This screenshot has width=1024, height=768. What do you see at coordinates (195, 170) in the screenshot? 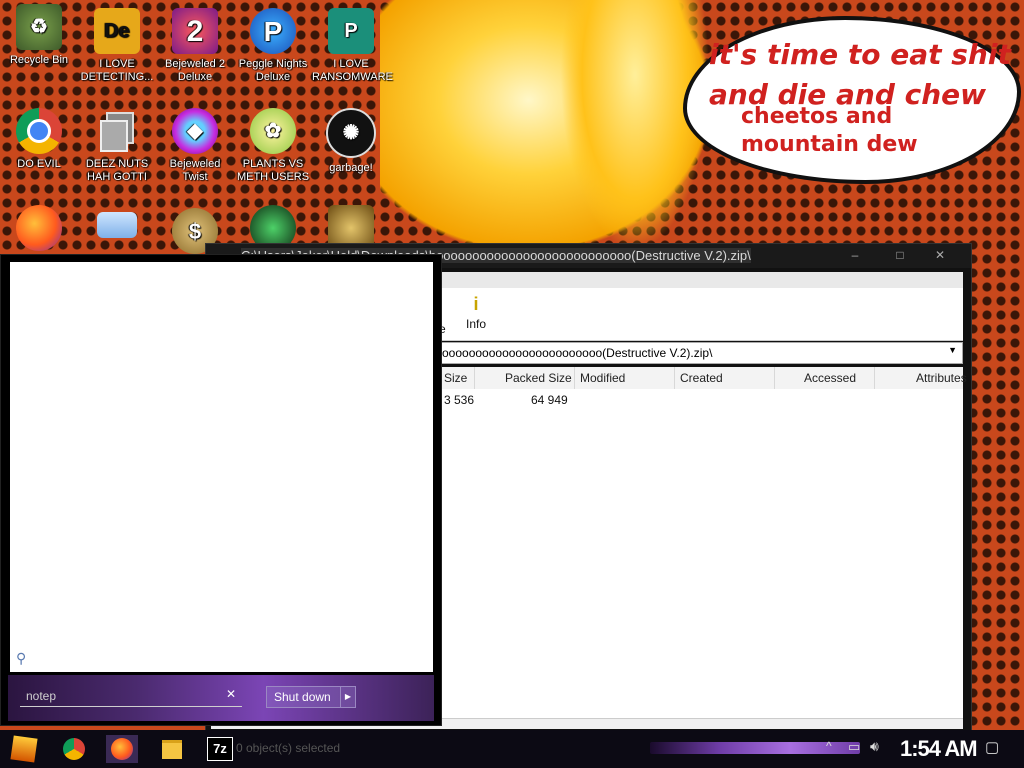
I see `desktop-icon-label: Bejeweled Twist` at bounding box center [195, 170].